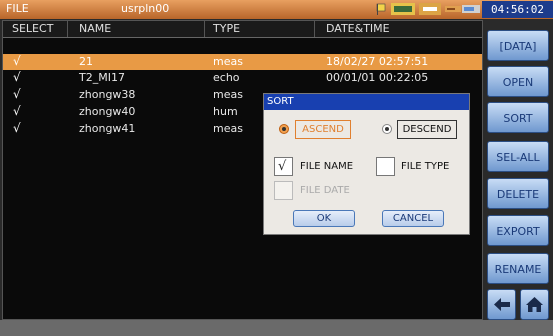 The height and width of the screenshot is (336, 553). I want to click on back-arrow-icon, so click(502, 304).